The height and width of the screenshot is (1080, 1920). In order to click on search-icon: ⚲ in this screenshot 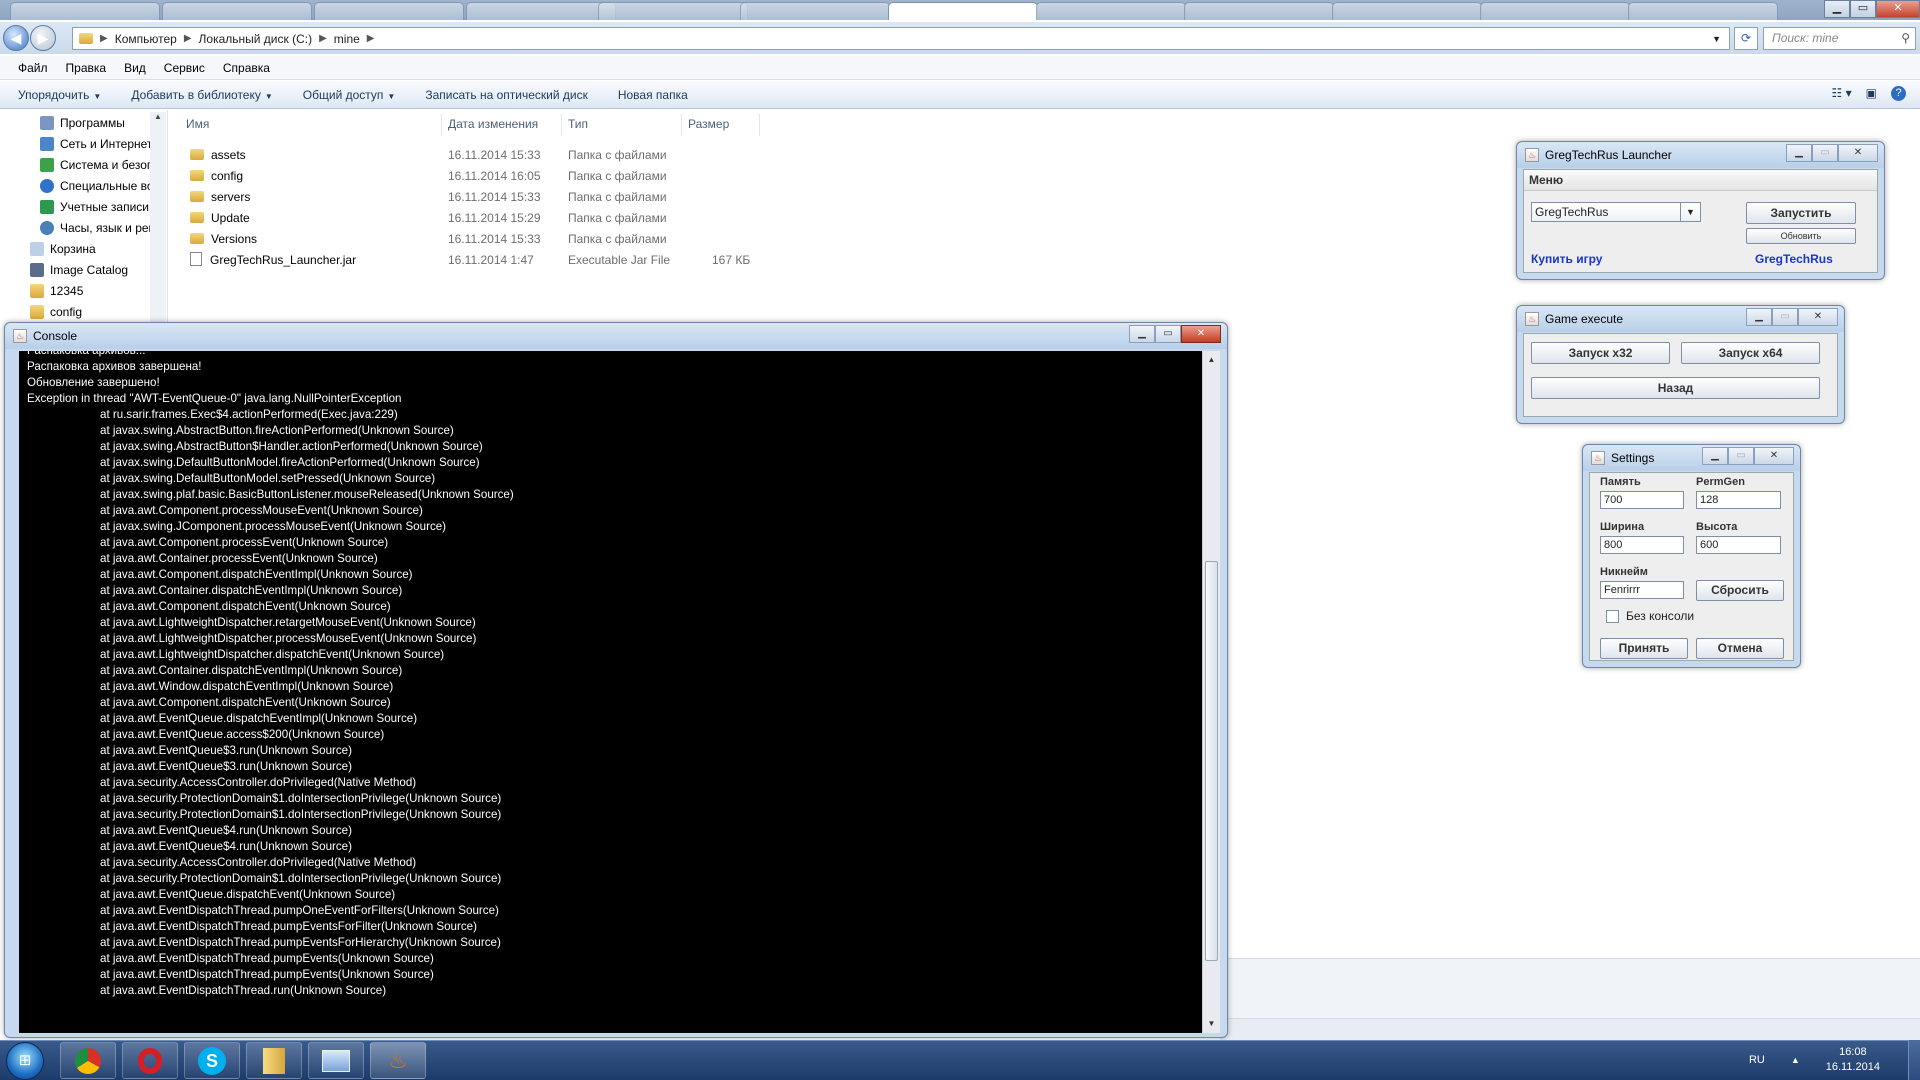, I will do `click(1905, 38)`.